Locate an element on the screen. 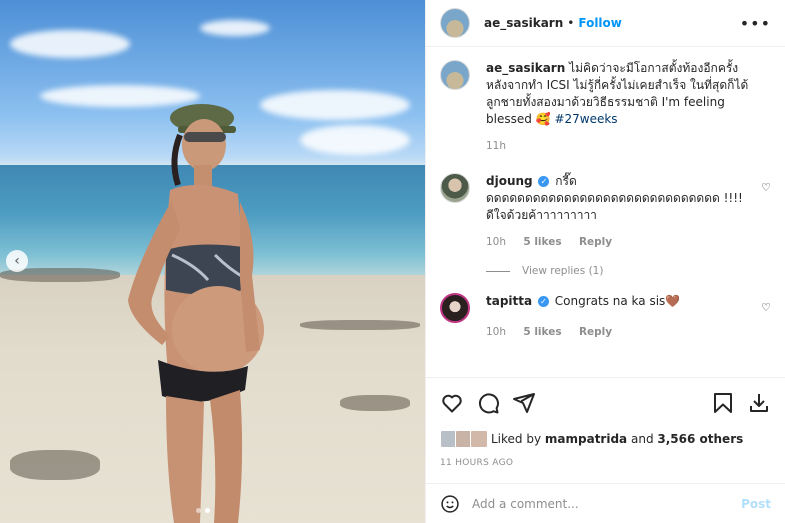 This screenshot has height=523, width=785. comment-icon is located at coordinates (488, 403).